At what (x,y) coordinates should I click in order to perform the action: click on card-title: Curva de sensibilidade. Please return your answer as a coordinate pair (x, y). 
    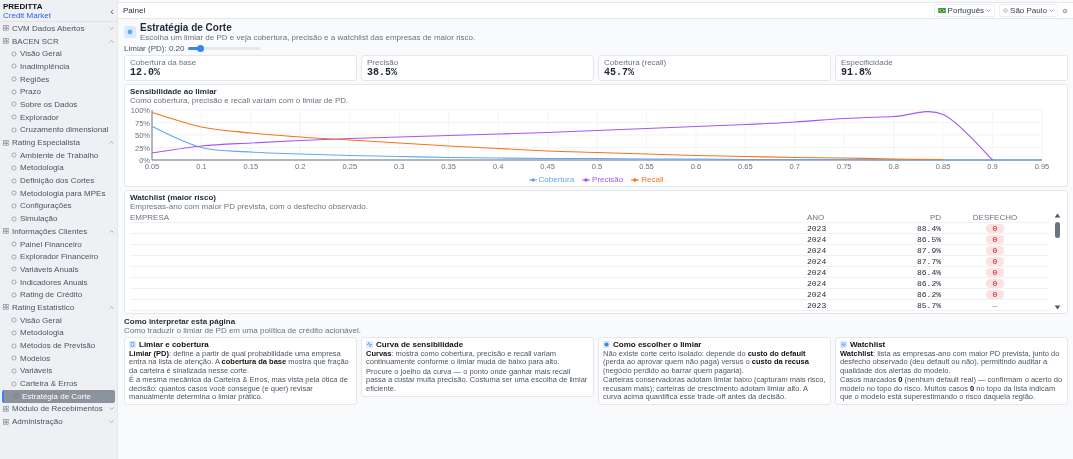
    Looking at the image, I should click on (420, 344).